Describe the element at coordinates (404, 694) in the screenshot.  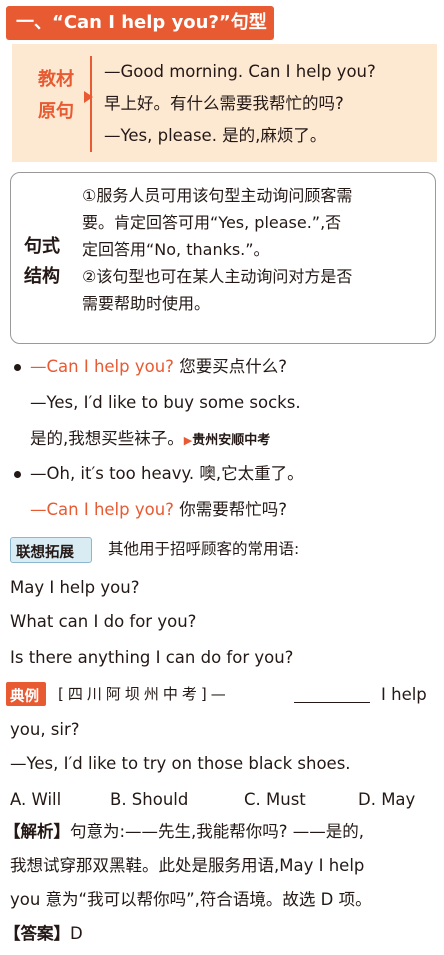
I see `exercise-question-tail: I help` at that location.